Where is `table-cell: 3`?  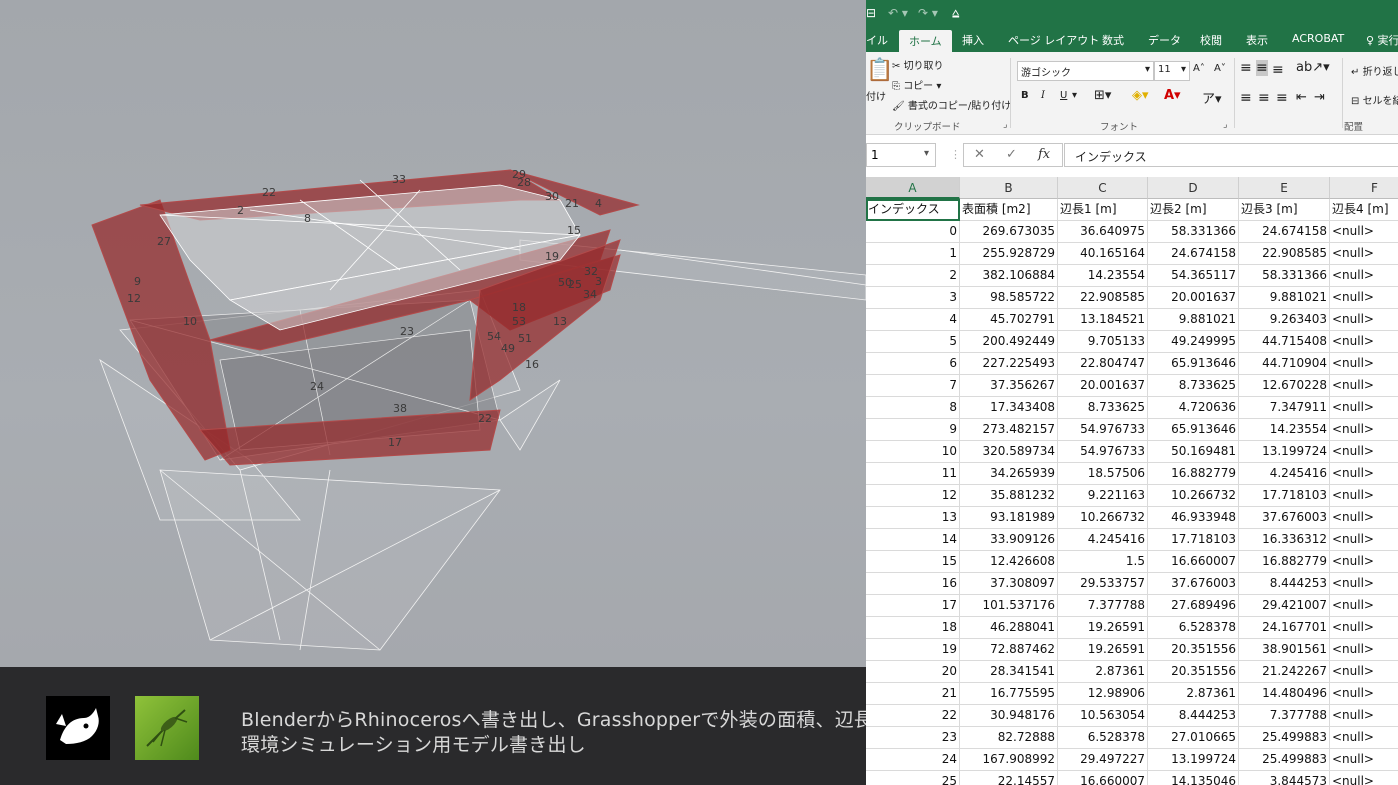
table-cell: 3 is located at coordinates (913, 298).